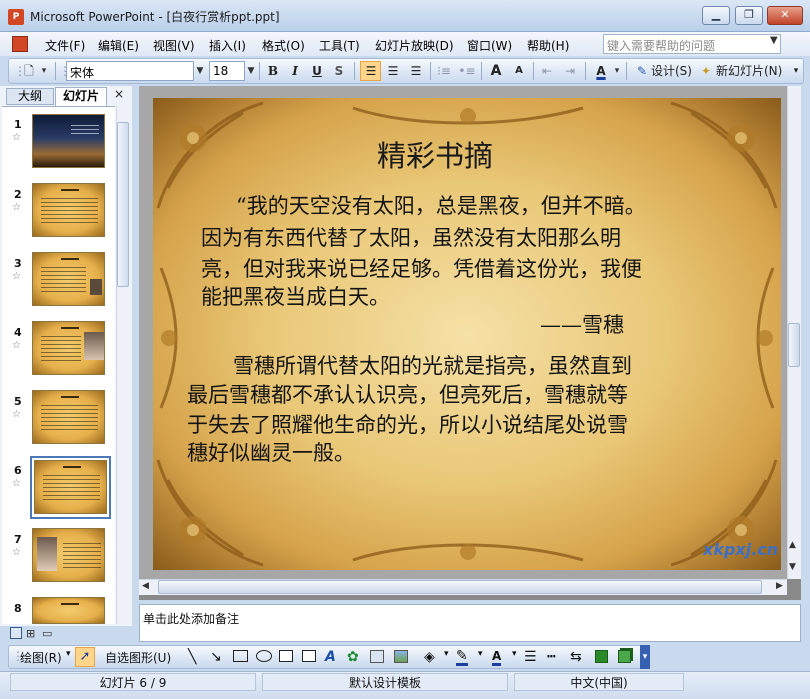  I want to click on menu-file: 文件(F), so click(65, 45).